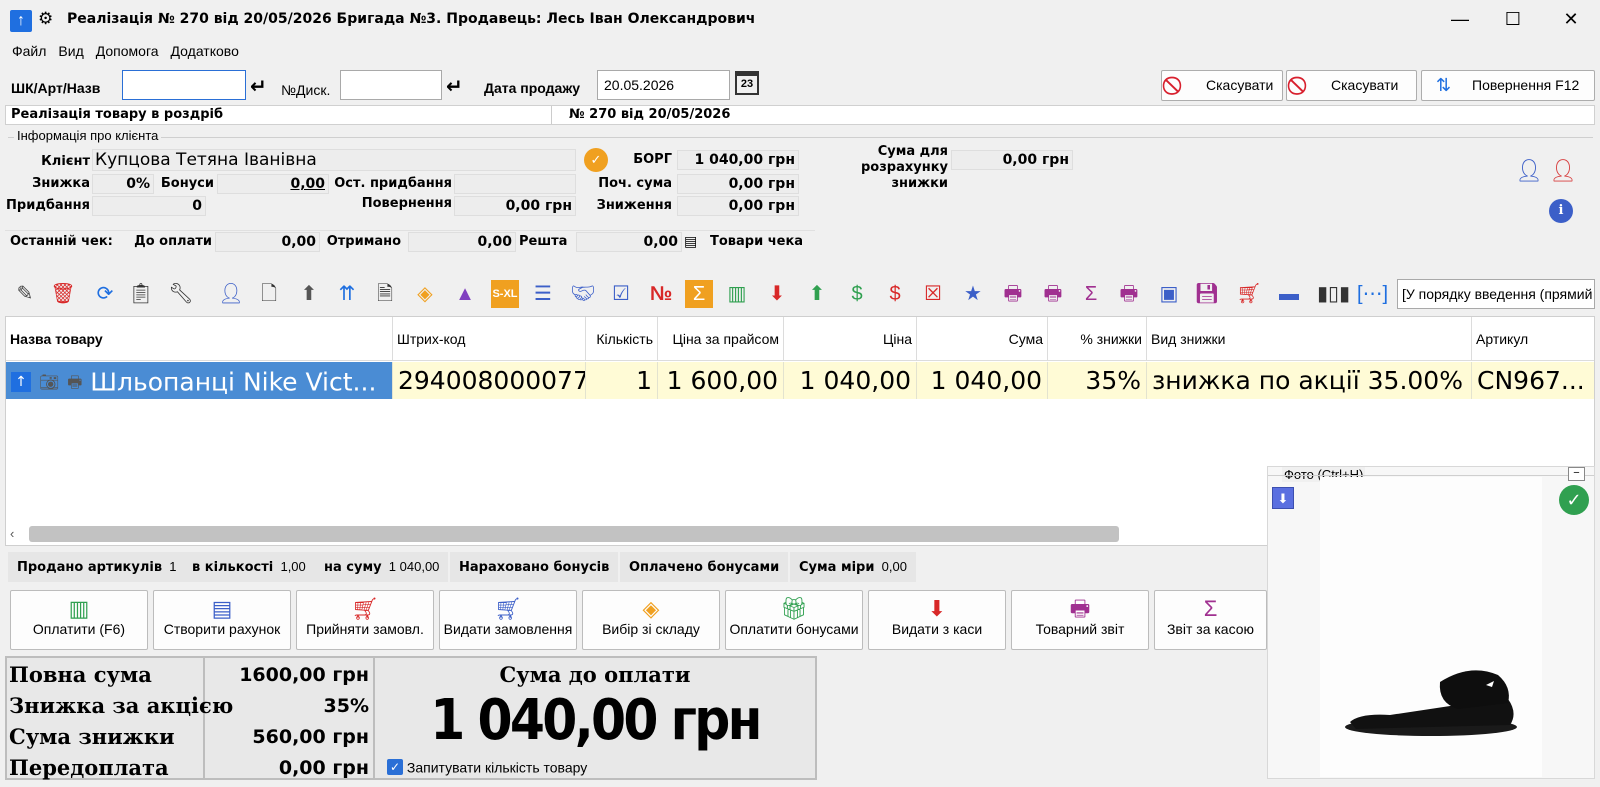  What do you see at coordinates (690, 241) in the screenshot?
I see `receipt-icon: ▤` at bounding box center [690, 241].